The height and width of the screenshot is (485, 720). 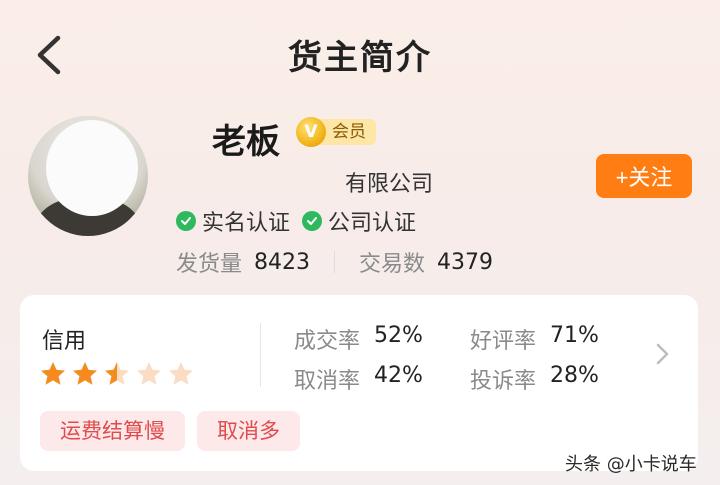 What do you see at coordinates (246, 142) in the screenshot?
I see `shipper-name: 老板` at bounding box center [246, 142].